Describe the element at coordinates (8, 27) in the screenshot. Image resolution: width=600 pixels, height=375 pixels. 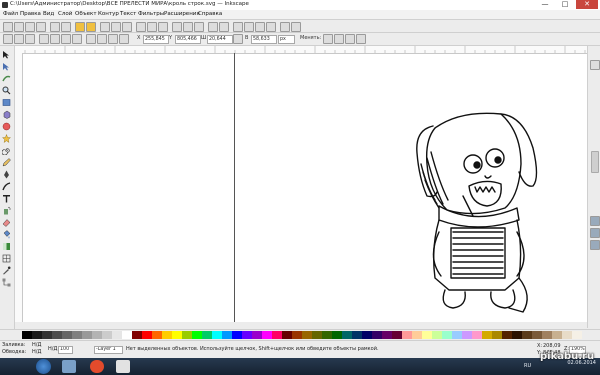
I see `new-document-icon` at that location.